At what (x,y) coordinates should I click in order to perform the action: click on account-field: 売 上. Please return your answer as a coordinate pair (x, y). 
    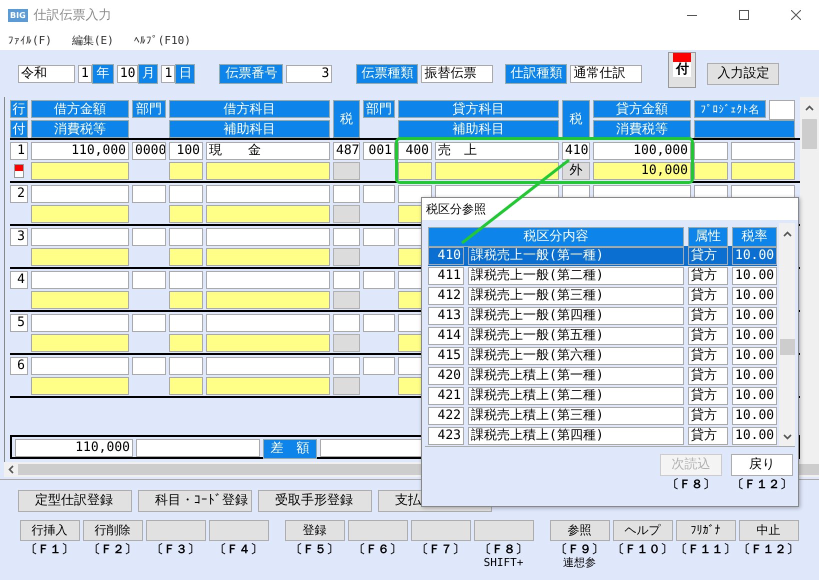
    Looking at the image, I should click on (497, 151).